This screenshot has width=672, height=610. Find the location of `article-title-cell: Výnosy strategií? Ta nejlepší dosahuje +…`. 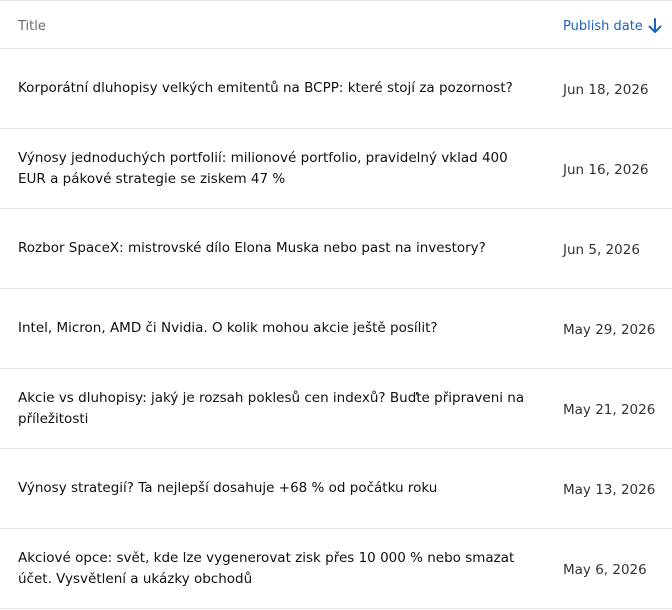

article-title-cell: Výnosy strategií? Ta nejlepší dosahuje +… is located at coordinates (272, 488).